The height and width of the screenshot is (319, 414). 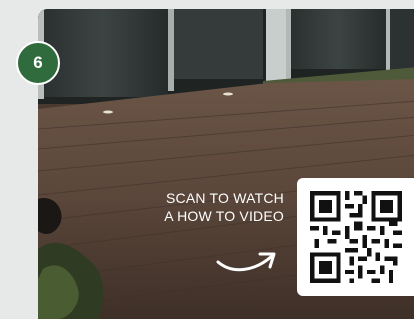 What do you see at coordinates (38, 63) in the screenshot?
I see `step-number-badge: 6` at bounding box center [38, 63].